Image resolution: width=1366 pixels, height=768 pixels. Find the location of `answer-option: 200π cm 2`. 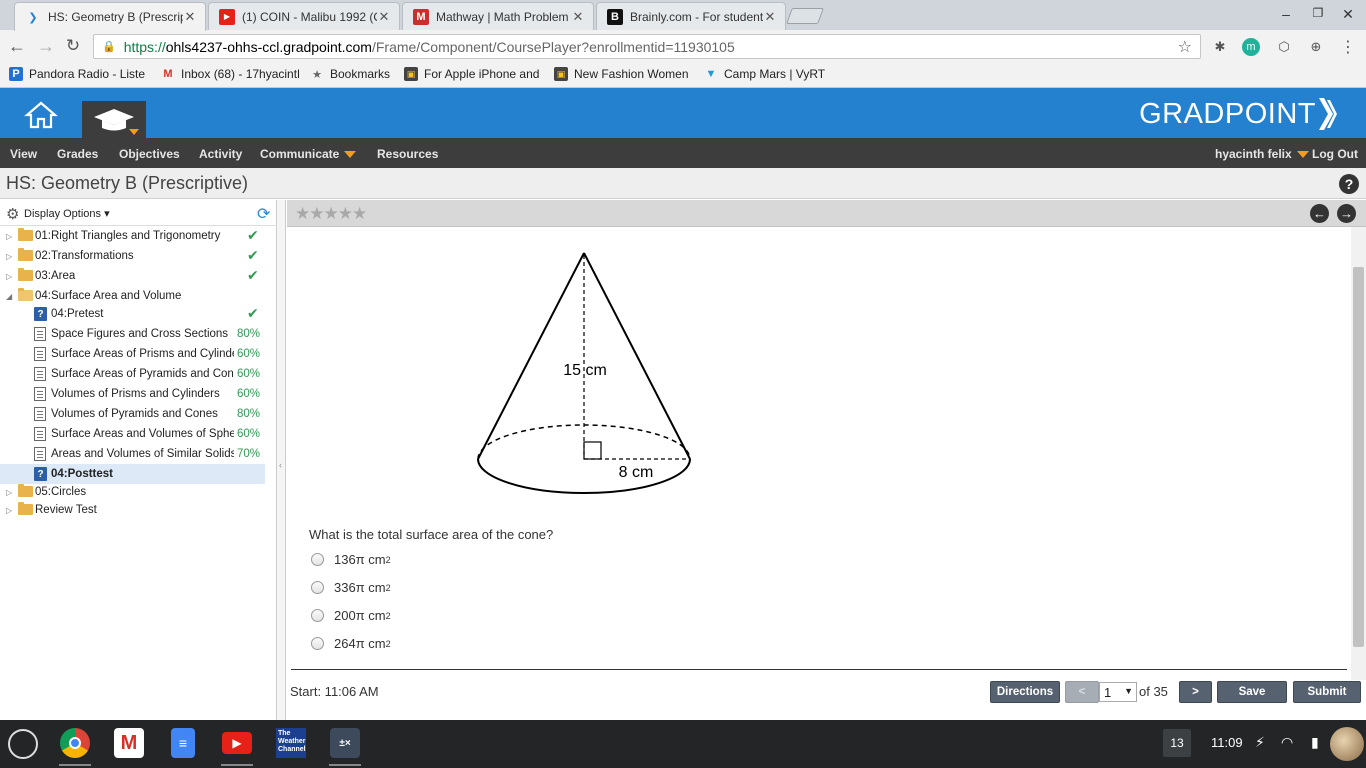

answer-option: 200π cm 2 is located at coordinates (351, 615).